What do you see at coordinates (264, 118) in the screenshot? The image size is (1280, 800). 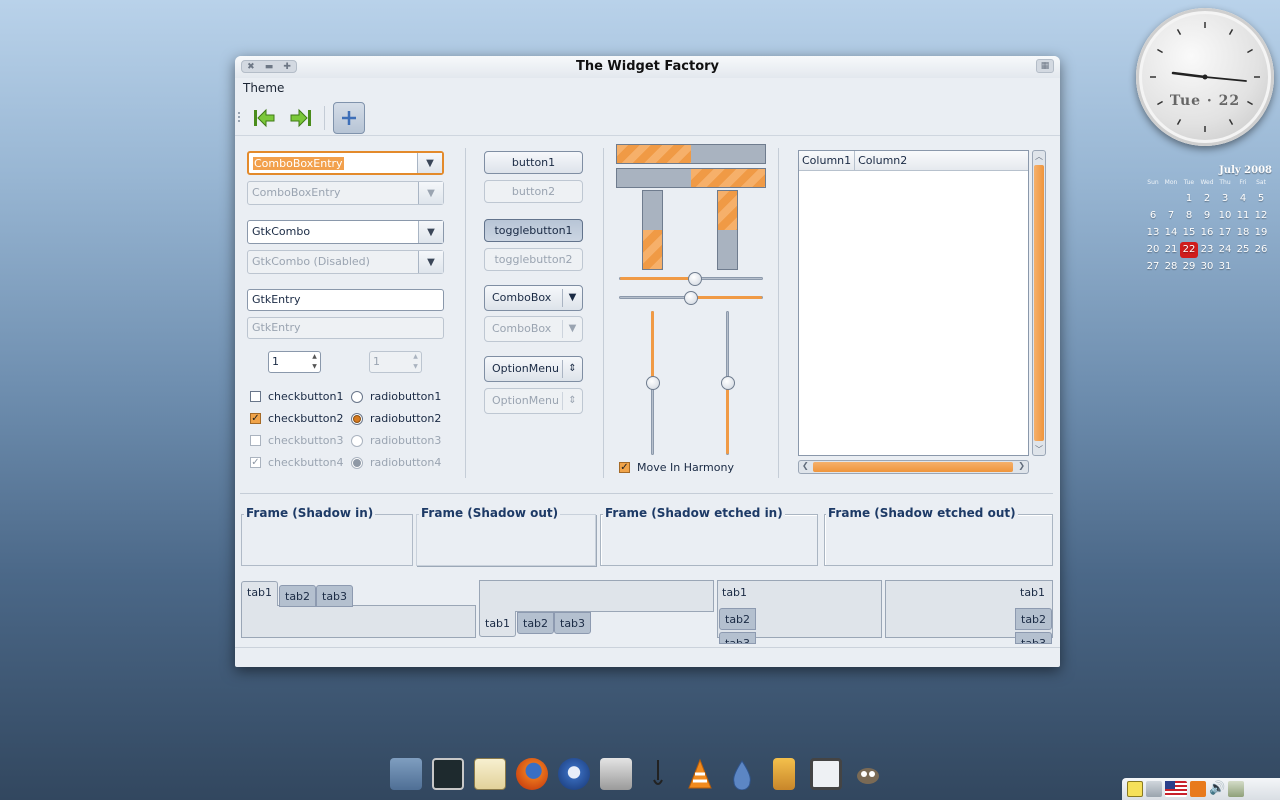 I see `go-first-button` at bounding box center [264, 118].